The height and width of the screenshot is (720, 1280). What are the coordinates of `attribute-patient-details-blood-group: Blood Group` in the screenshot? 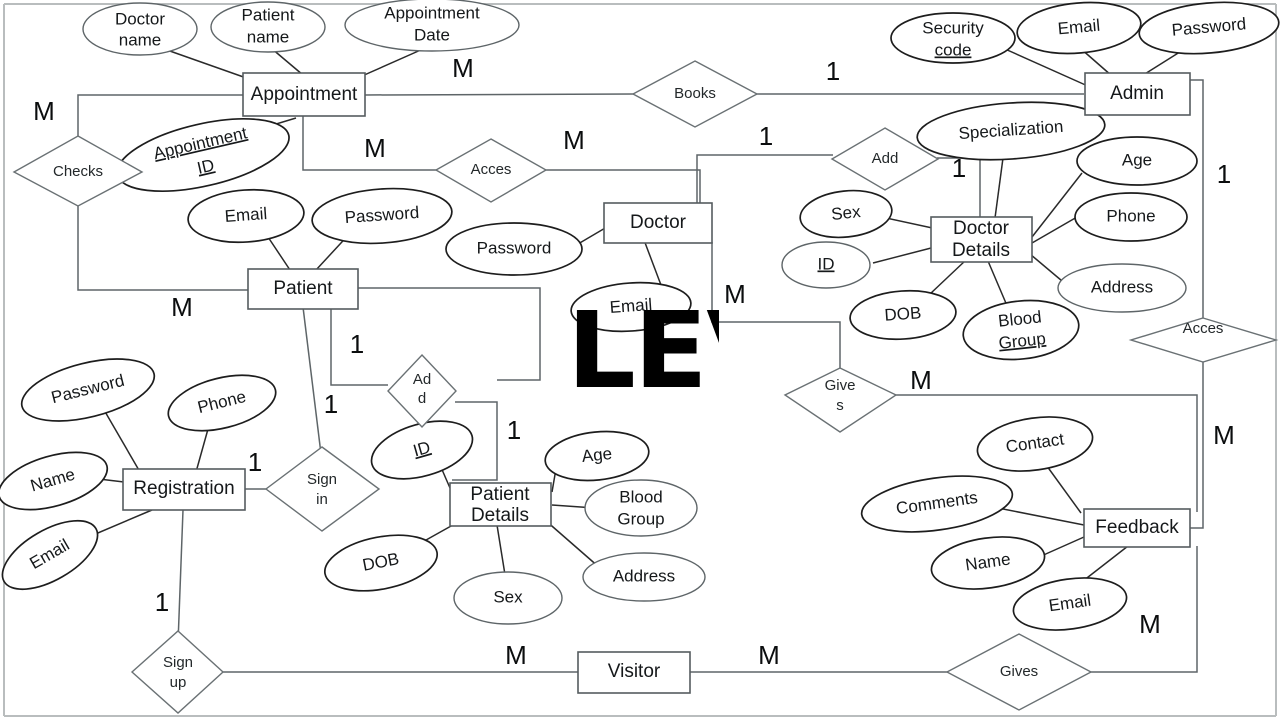 It's located at (641, 508).